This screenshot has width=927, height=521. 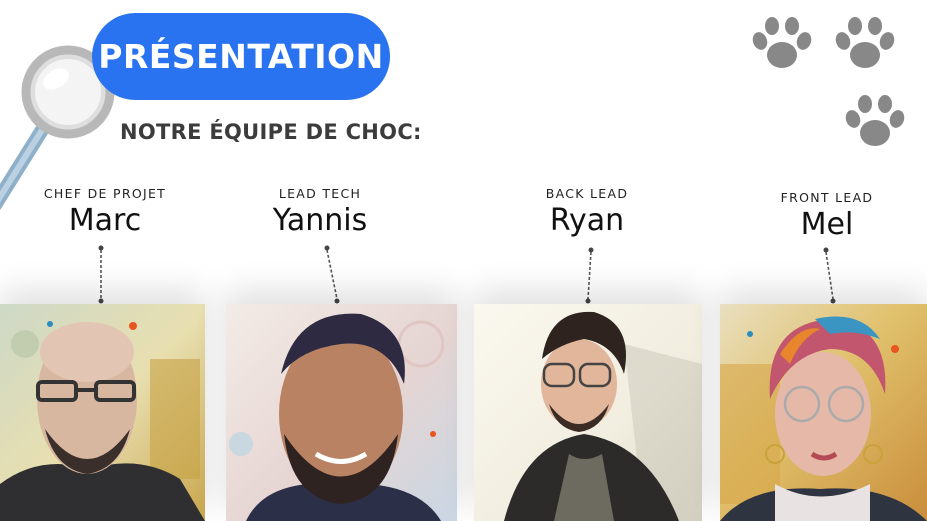 I want to click on page-title: PRÉSENTATION, so click(x=241, y=56).